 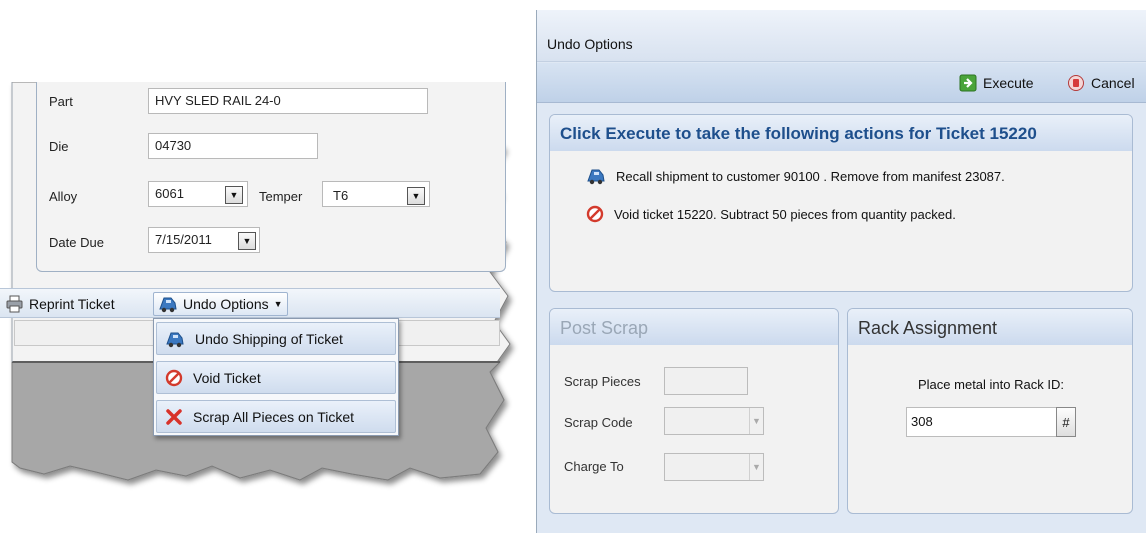 I want to click on alloy-label: Alloy, so click(x=63, y=196).